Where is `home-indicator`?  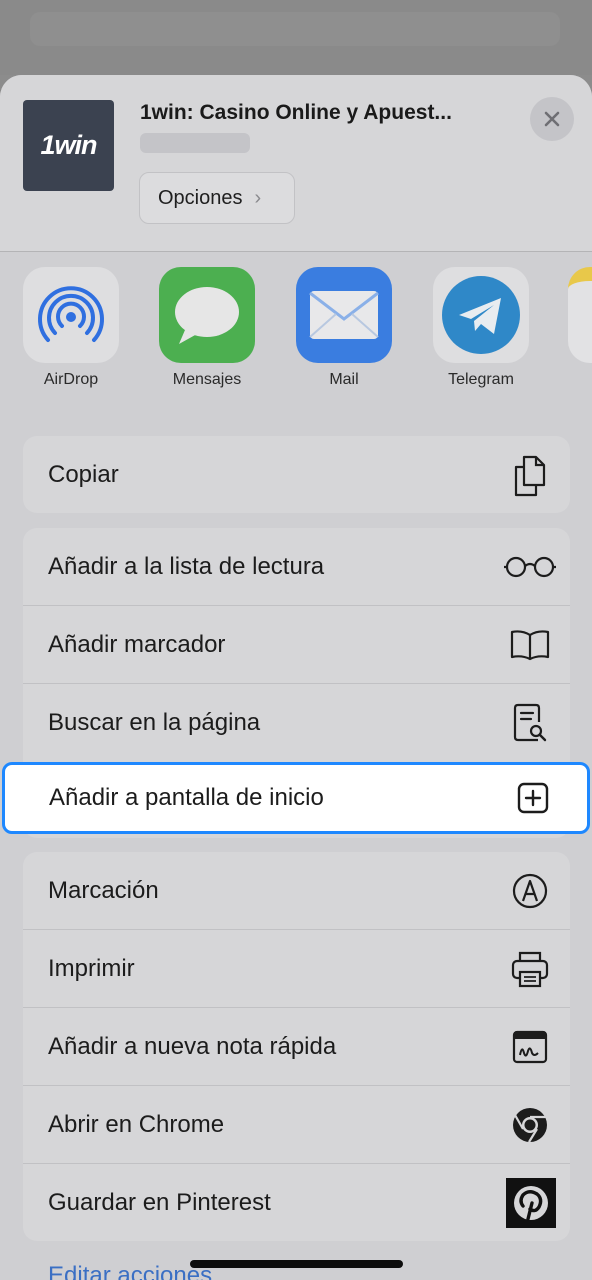 home-indicator is located at coordinates (296, 1264).